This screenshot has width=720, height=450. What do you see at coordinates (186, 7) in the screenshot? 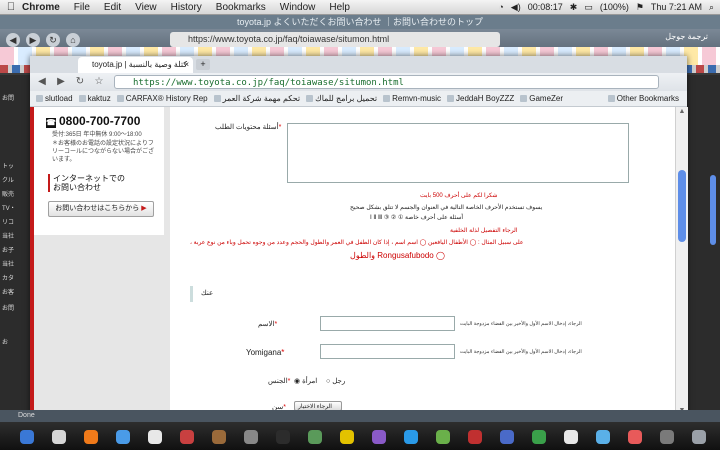
I see `menu-history: History` at bounding box center [186, 7].